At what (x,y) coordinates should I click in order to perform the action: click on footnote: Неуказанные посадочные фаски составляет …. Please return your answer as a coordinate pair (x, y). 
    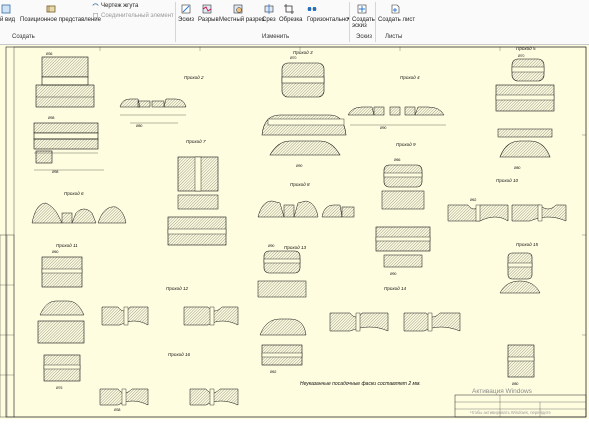
    Looking at the image, I should click on (360, 384).